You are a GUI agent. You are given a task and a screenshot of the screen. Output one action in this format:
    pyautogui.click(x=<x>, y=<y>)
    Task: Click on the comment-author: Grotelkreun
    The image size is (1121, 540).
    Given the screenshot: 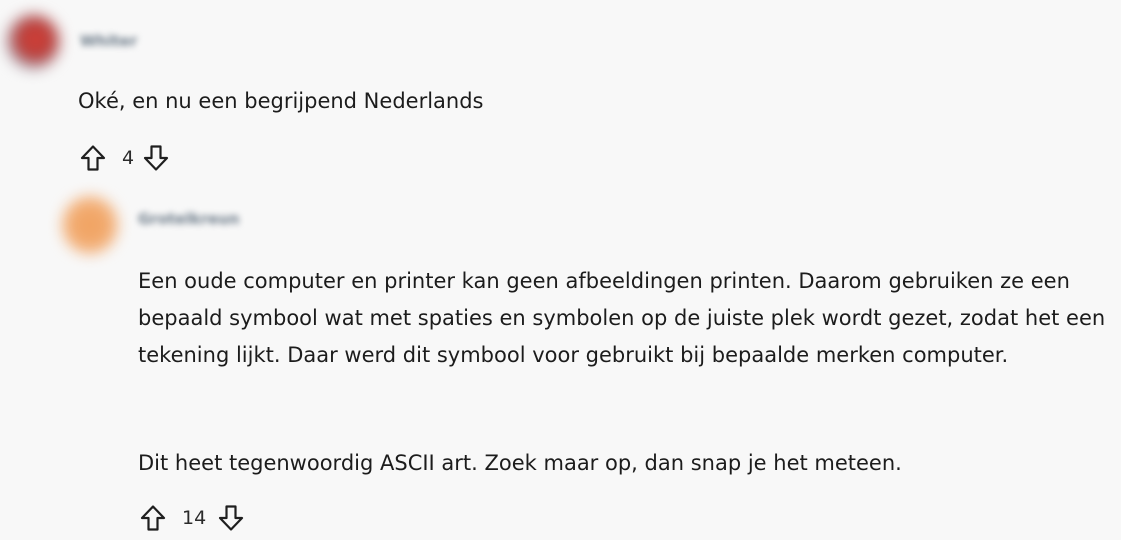 What is the action you would take?
    pyautogui.click(x=188, y=219)
    